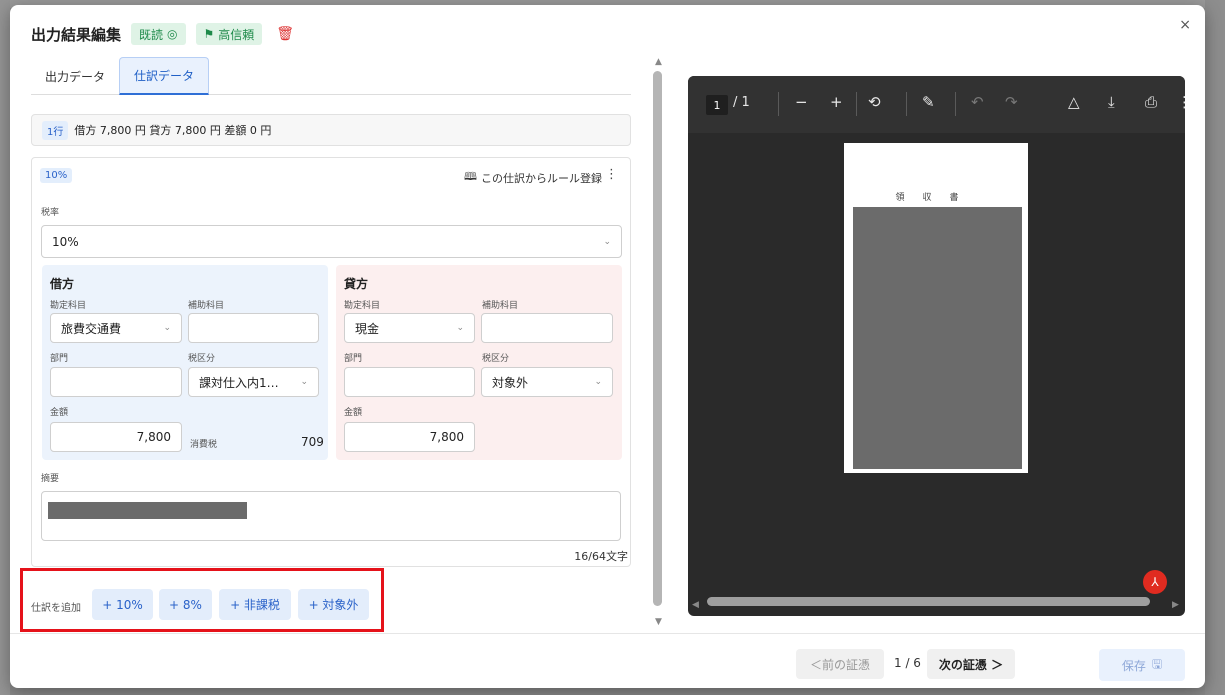 This screenshot has height=695, width=1225. I want to click on trust-badge: ⚑ 高信頼, so click(229, 34).